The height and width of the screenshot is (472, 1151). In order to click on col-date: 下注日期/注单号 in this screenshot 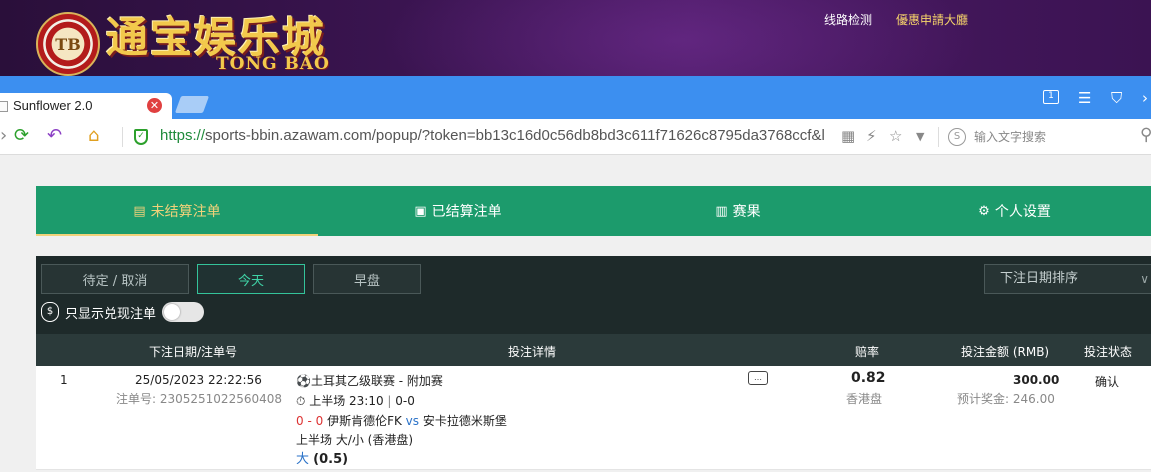, I will do `click(193, 352)`.